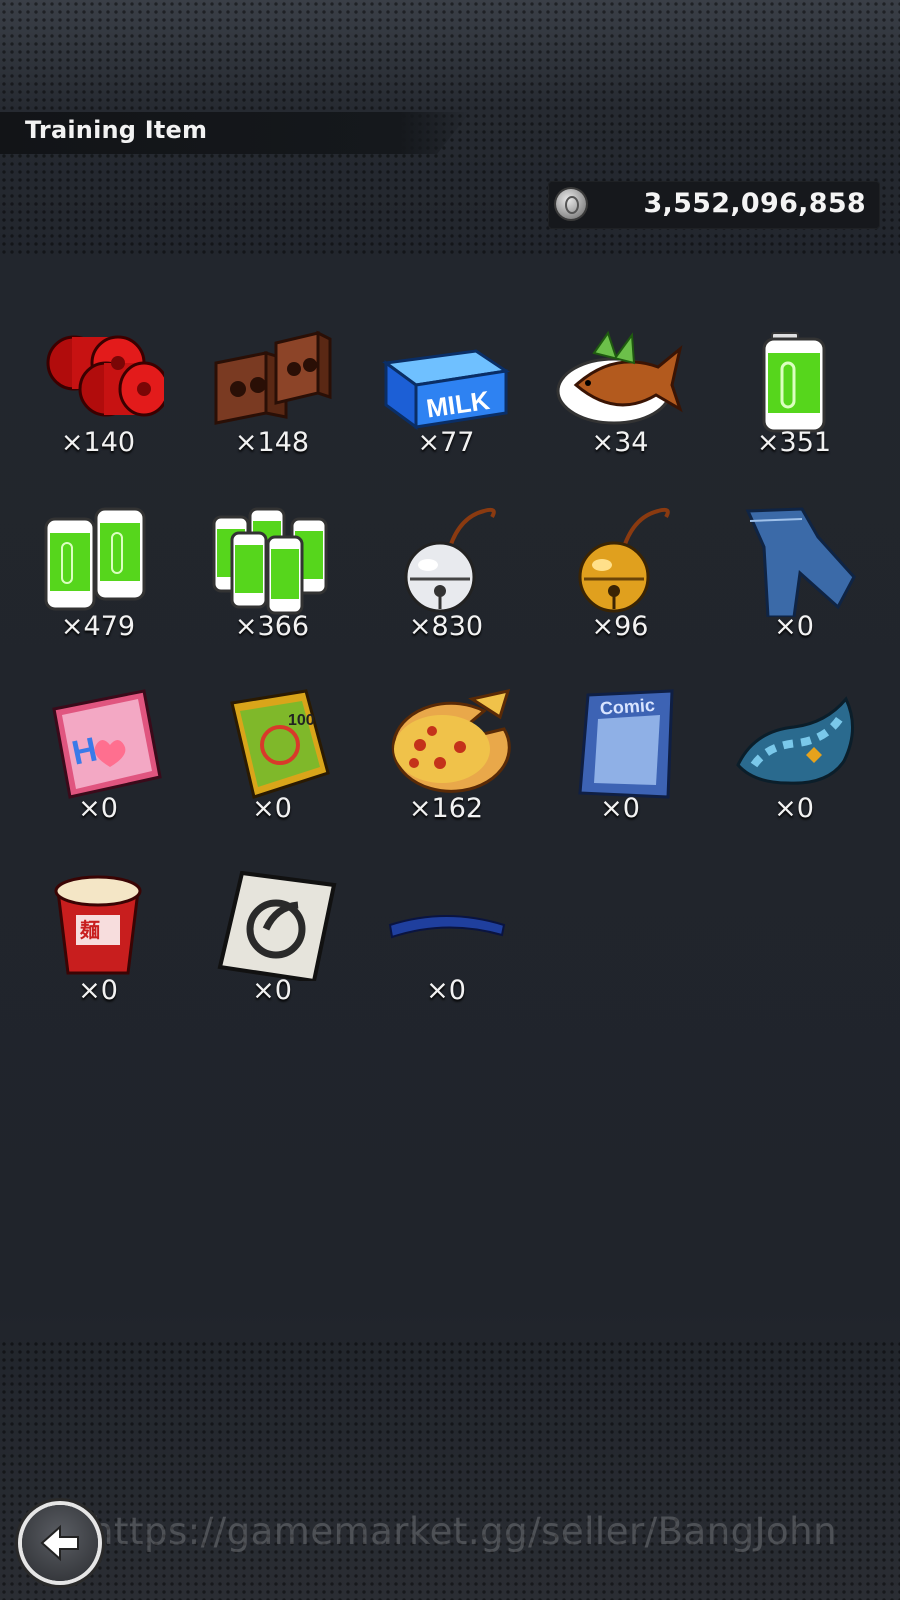 This screenshot has width=900, height=1600. Describe the element at coordinates (450, 560) in the screenshot. I see `silver-bell-icon` at that location.